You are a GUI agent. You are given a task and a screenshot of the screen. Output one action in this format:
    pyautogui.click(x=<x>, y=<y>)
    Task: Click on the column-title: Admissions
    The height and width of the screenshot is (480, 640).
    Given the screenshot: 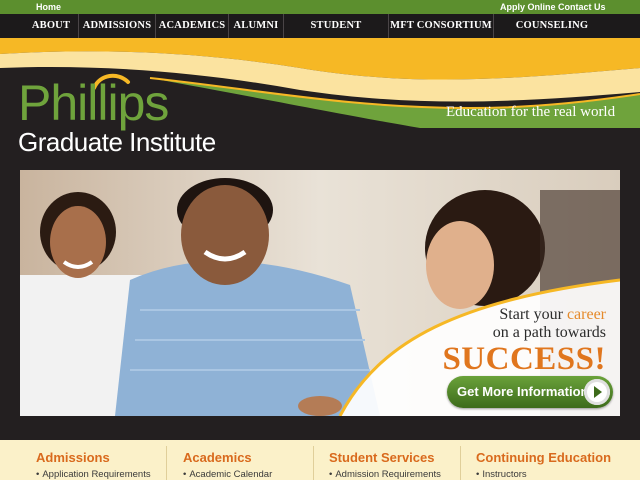 What is the action you would take?
    pyautogui.click(x=73, y=457)
    